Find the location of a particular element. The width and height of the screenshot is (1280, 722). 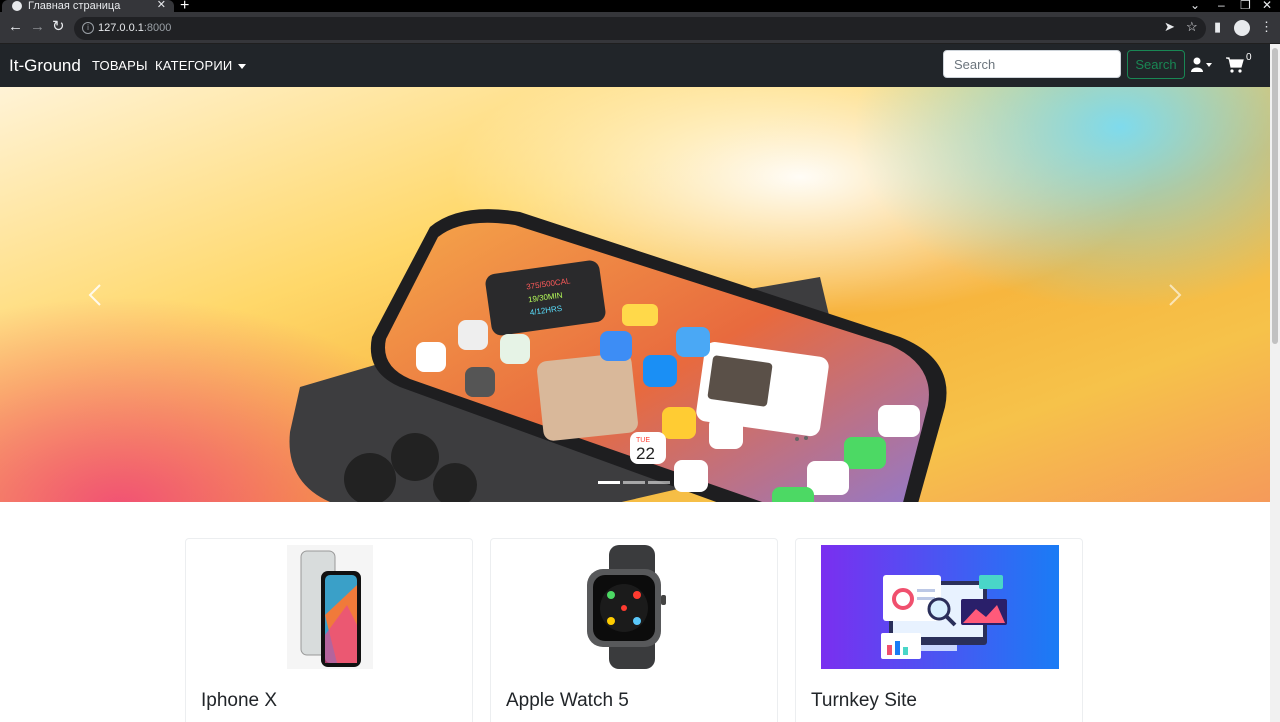

product-title: Apple Watch 5 is located at coordinates (567, 701).